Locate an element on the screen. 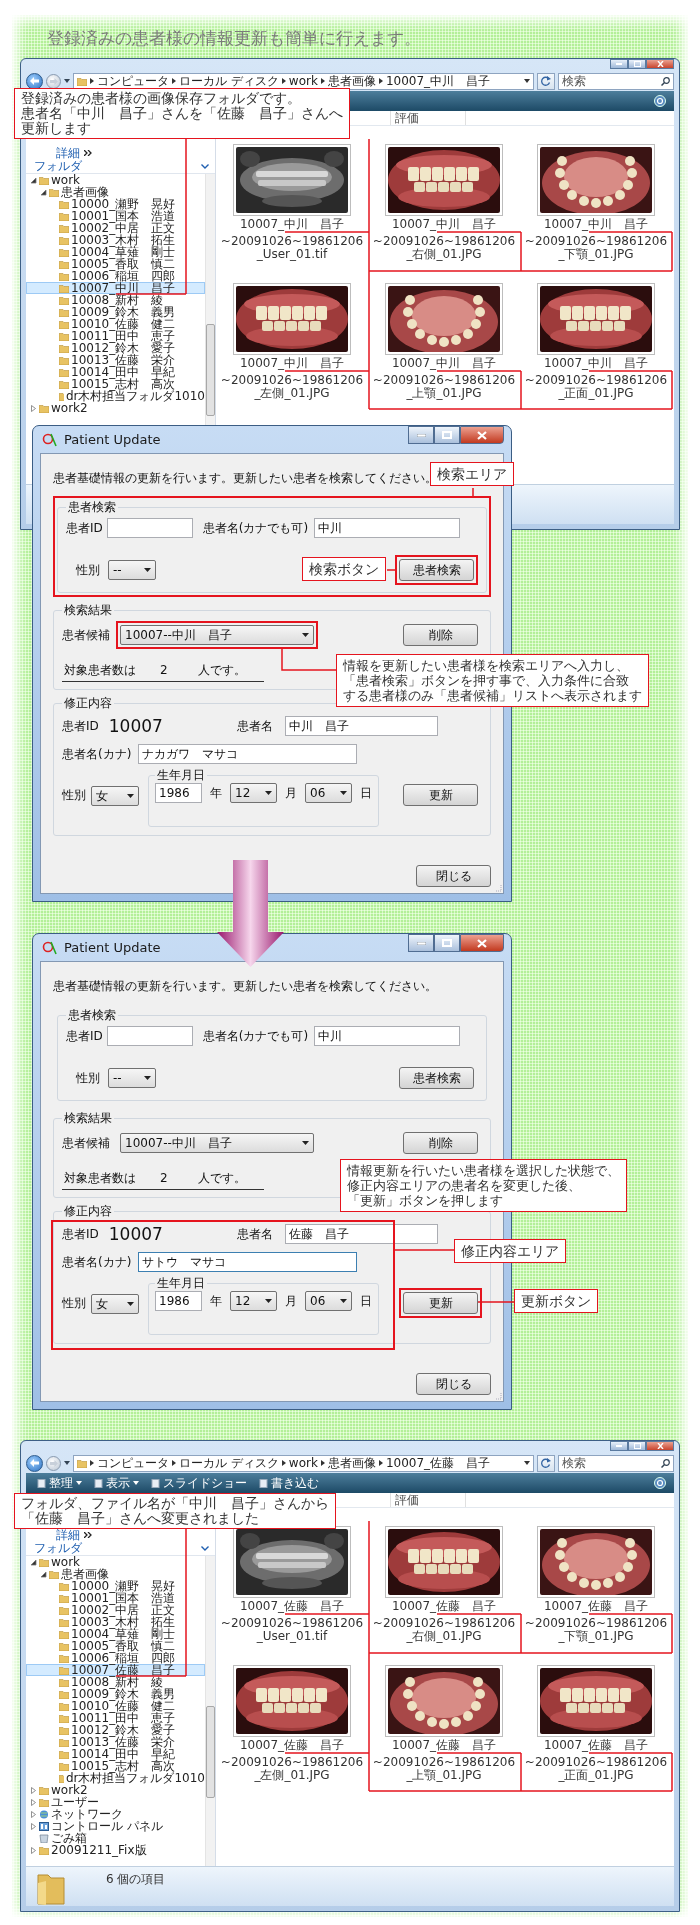 The image size is (700, 1925). name-field: 佐藤 昌子 is located at coordinates (361, 1234).